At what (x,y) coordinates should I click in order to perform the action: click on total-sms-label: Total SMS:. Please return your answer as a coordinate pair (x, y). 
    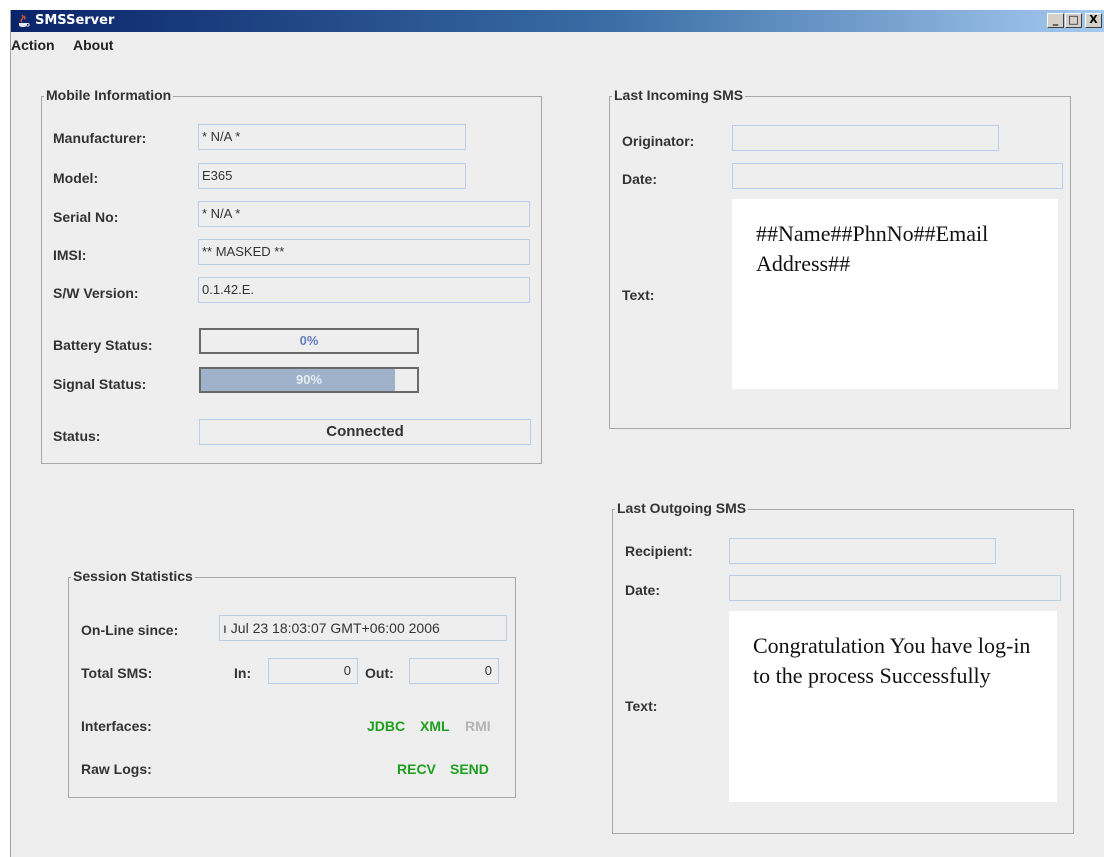
    Looking at the image, I should click on (117, 673).